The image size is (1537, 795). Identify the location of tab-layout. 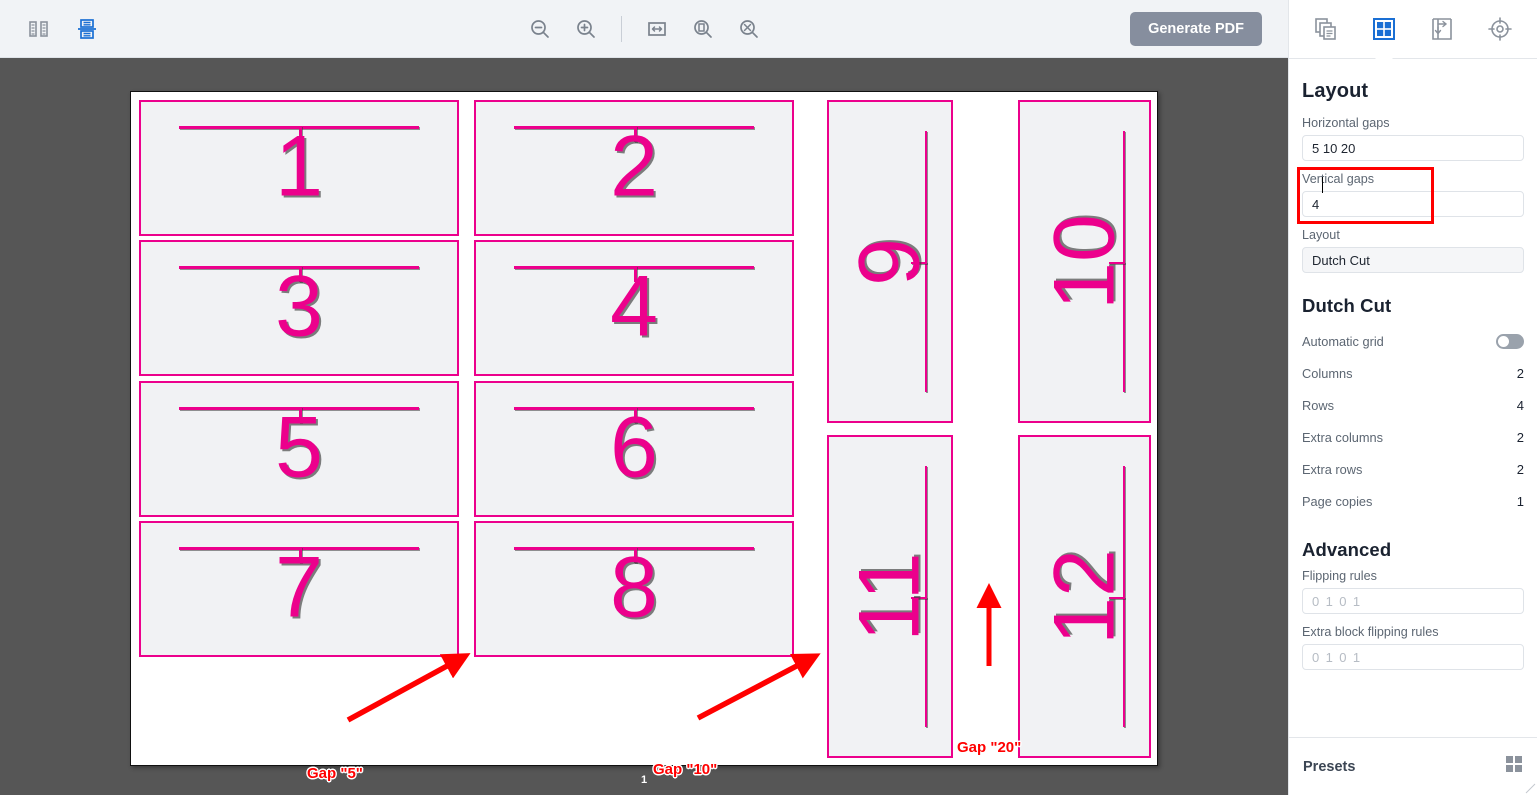
(1384, 34).